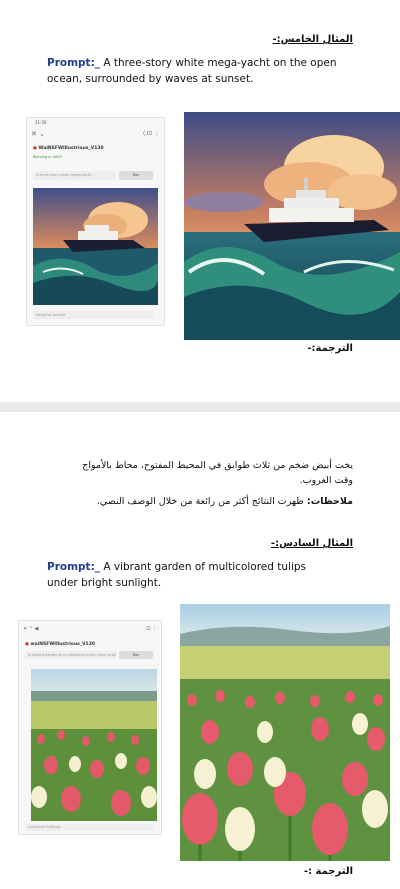  What do you see at coordinates (89, 827) in the screenshot?
I see `advanced-settings-field: Advanced Settings` at bounding box center [89, 827].